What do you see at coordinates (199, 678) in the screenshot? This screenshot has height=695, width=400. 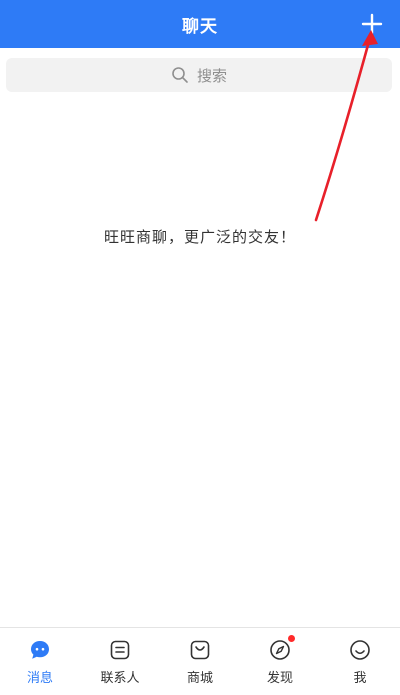 I see `nav-label-shop: 商城` at bounding box center [199, 678].